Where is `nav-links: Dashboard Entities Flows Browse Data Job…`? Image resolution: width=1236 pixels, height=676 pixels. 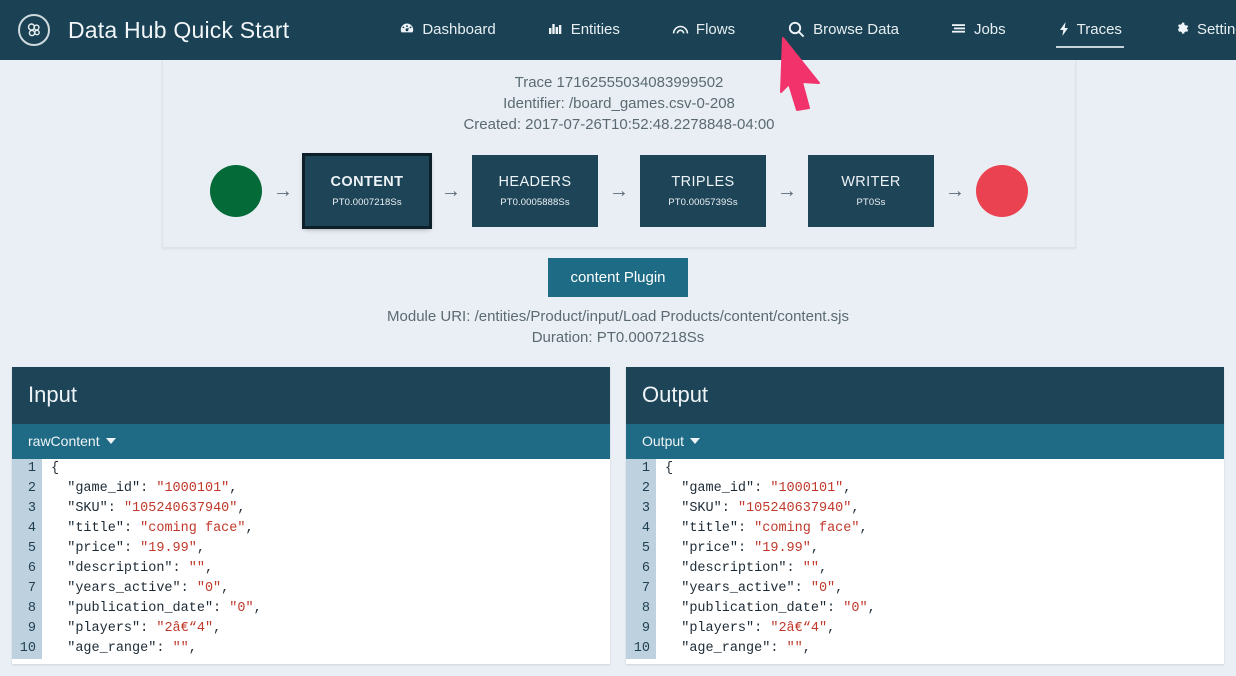
nav-links: Dashboard Entities Flows Browse Data Job… is located at coordinates (804, 31).